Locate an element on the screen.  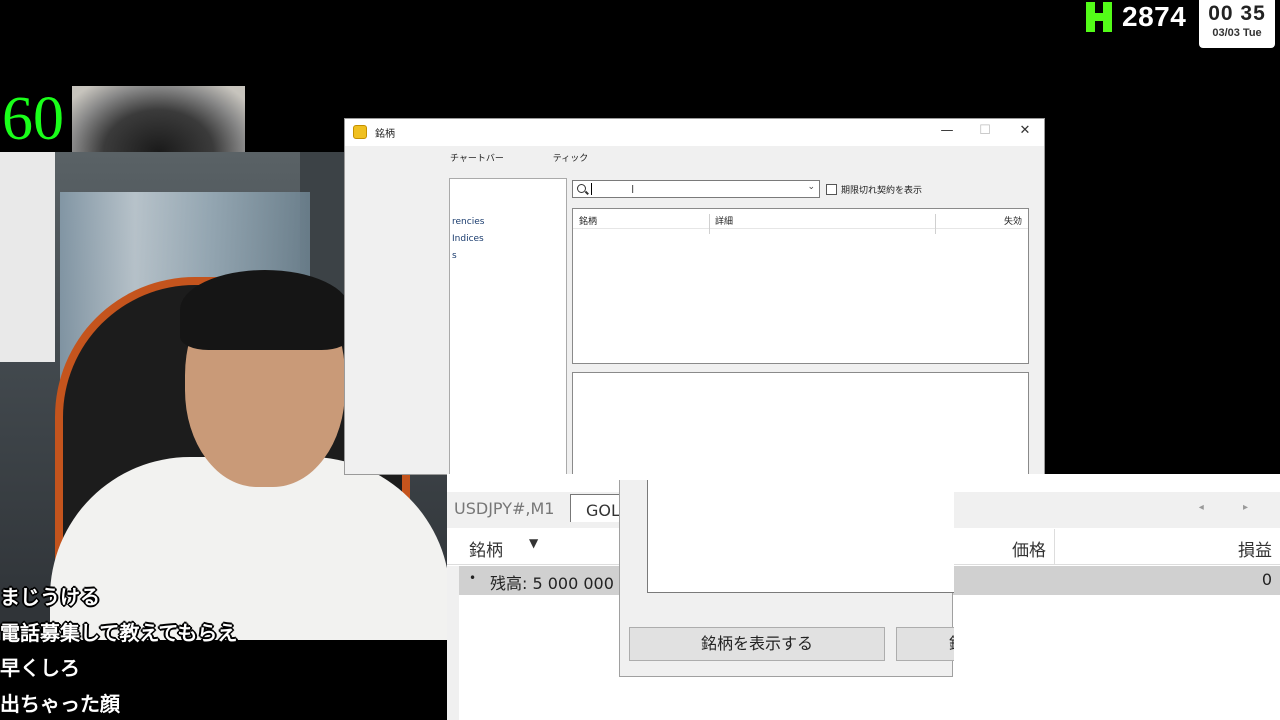
dialog-title: 銘柄 is located at coordinates (385, 134).